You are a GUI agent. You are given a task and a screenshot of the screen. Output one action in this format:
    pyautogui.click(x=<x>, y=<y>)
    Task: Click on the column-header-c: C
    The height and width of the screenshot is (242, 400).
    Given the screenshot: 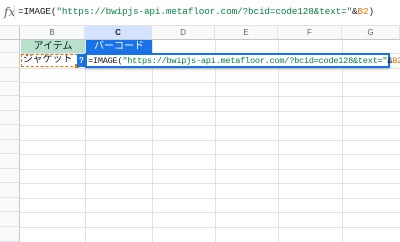 What is the action you would take?
    pyautogui.click(x=118, y=33)
    